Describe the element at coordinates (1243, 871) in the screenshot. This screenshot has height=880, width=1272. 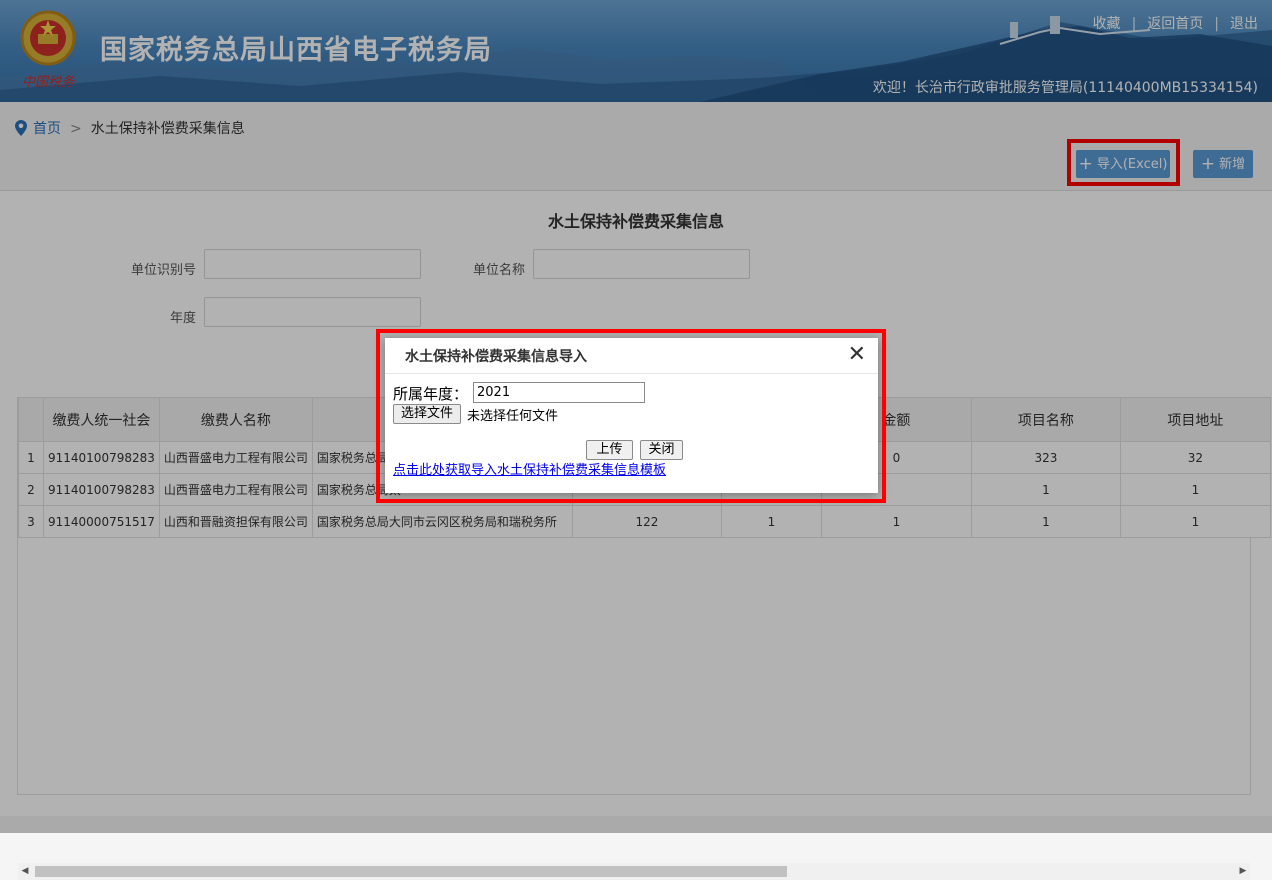
I see `scroll-right-icon: ▶` at that location.